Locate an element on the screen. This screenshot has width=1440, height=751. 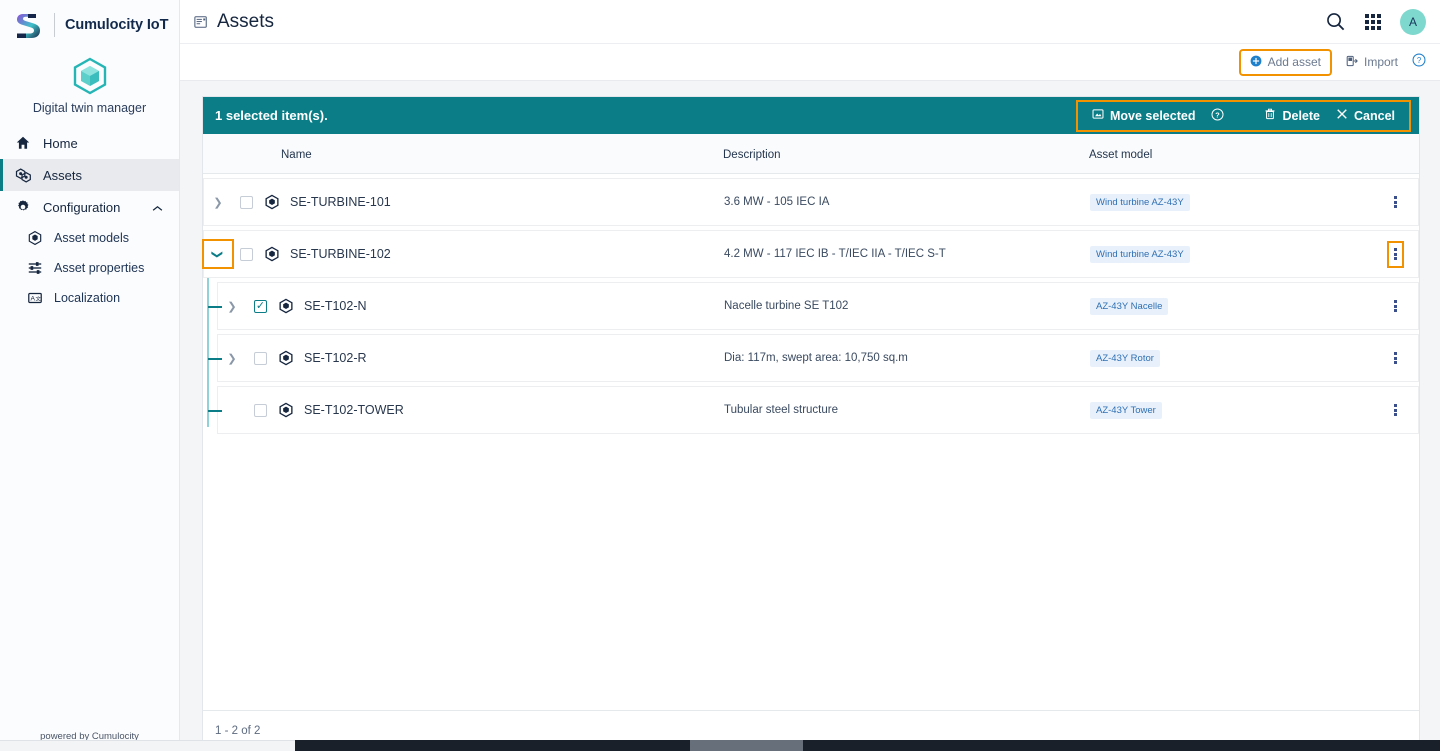
sidebar-item-home: Home is located at coordinates (89, 143).